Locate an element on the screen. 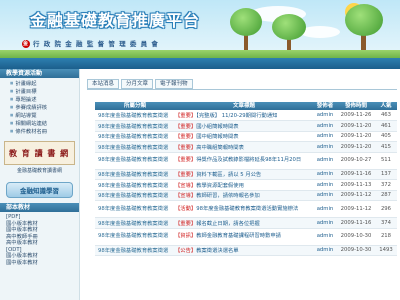 Image resolution: width=400 pixels, height=300 pixels. row-hits: 461 is located at coordinates (386, 126).